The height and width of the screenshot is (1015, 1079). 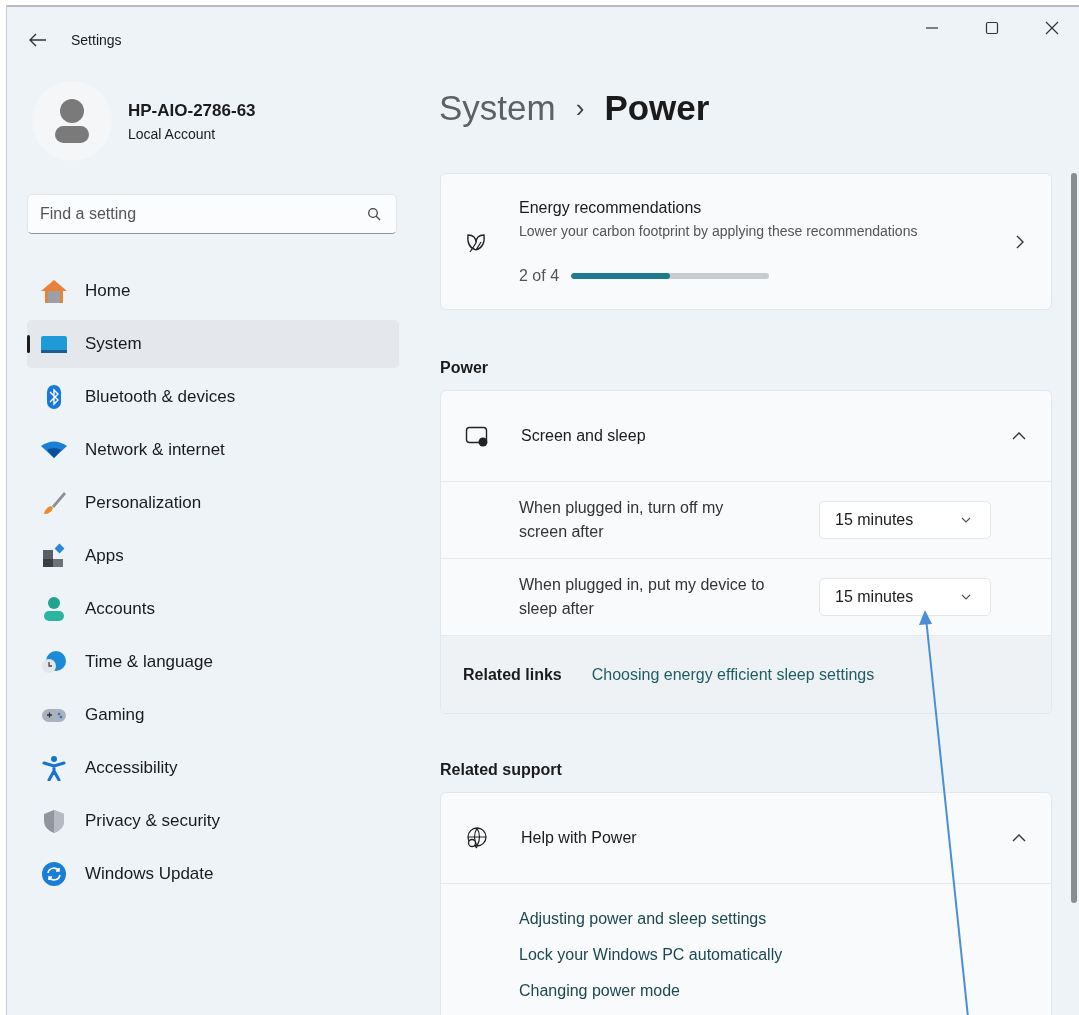 I want to click on avatar-icon, so click(x=72, y=121).